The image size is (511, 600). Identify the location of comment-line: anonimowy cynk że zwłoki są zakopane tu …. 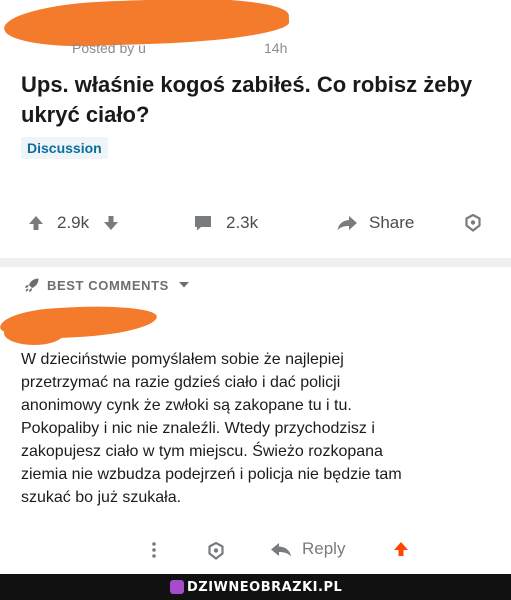
(186, 405).